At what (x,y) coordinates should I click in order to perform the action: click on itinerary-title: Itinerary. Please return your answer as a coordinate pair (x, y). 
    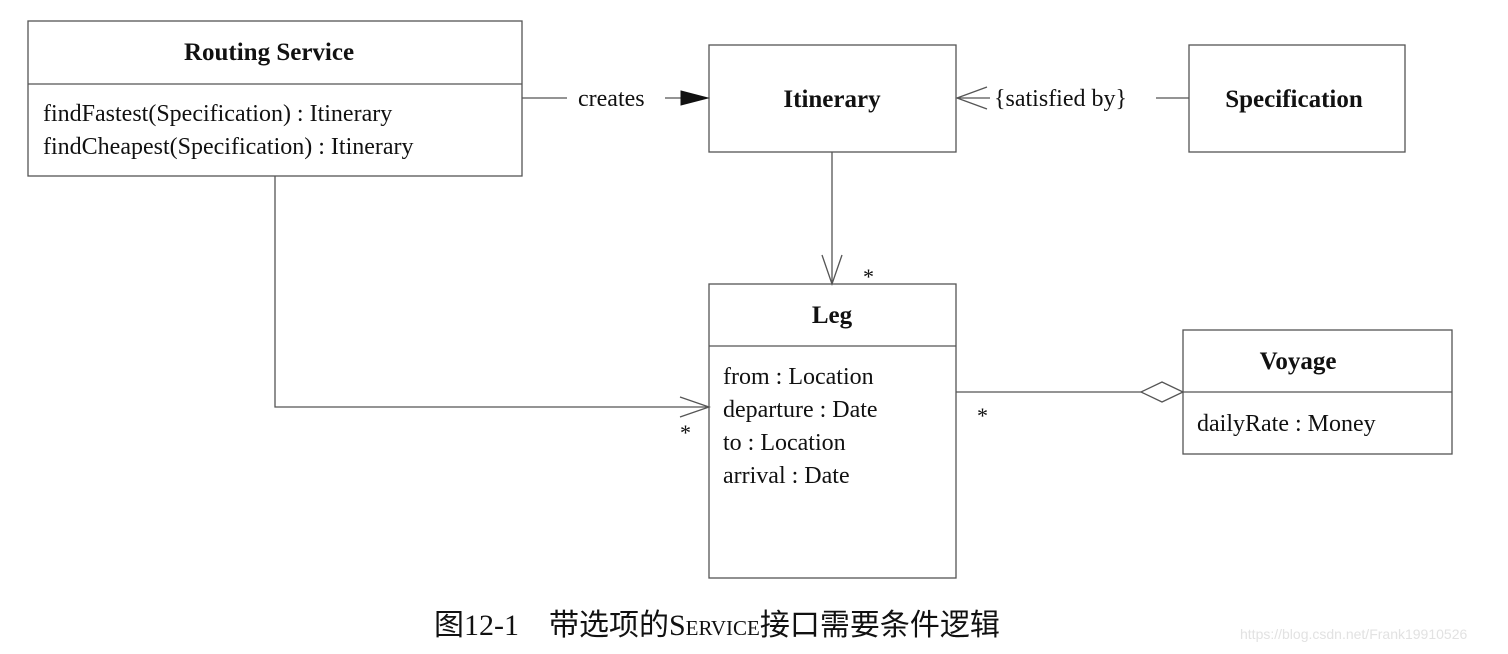
    Looking at the image, I should click on (832, 99).